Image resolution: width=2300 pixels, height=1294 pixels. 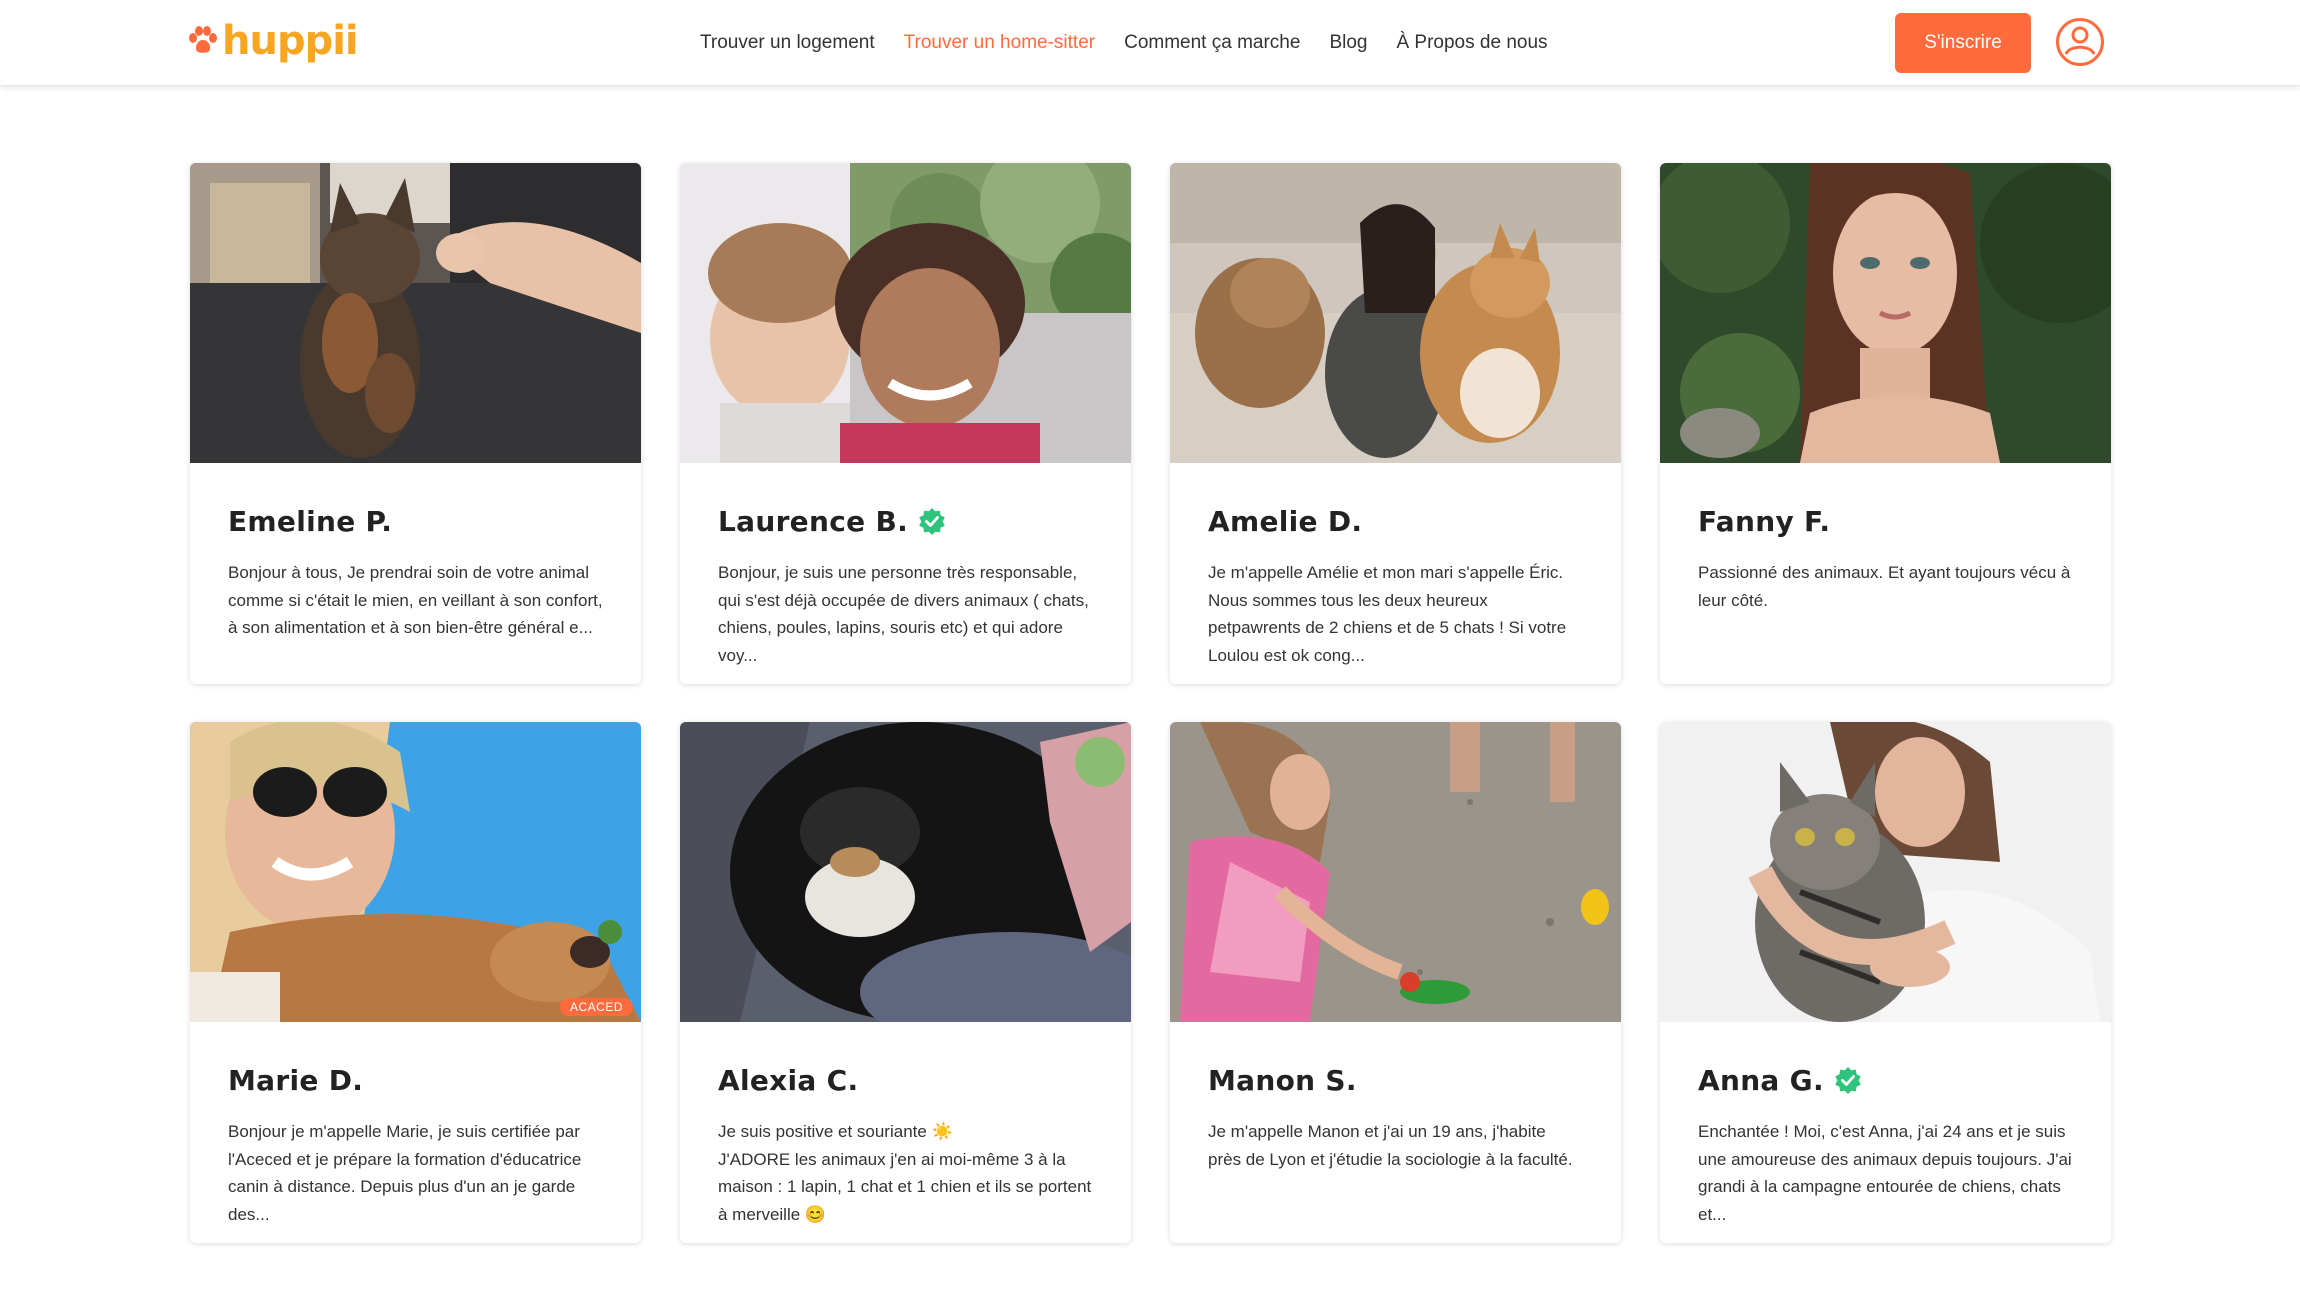 I want to click on aceced-badge: ACACED, so click(x=596, y=1007).